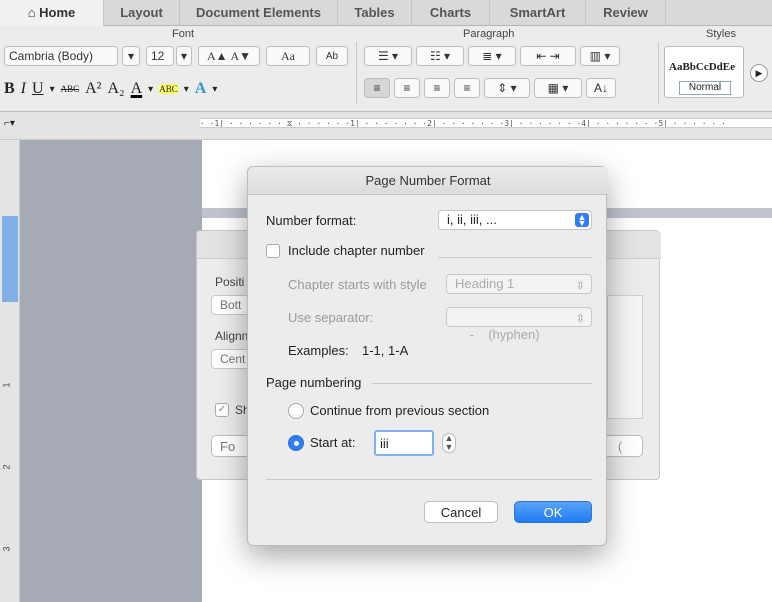  What do you see at coordinates (626, 13) in the screenshot?
I see `tab-review: Review` at bounding box center [626, 13].